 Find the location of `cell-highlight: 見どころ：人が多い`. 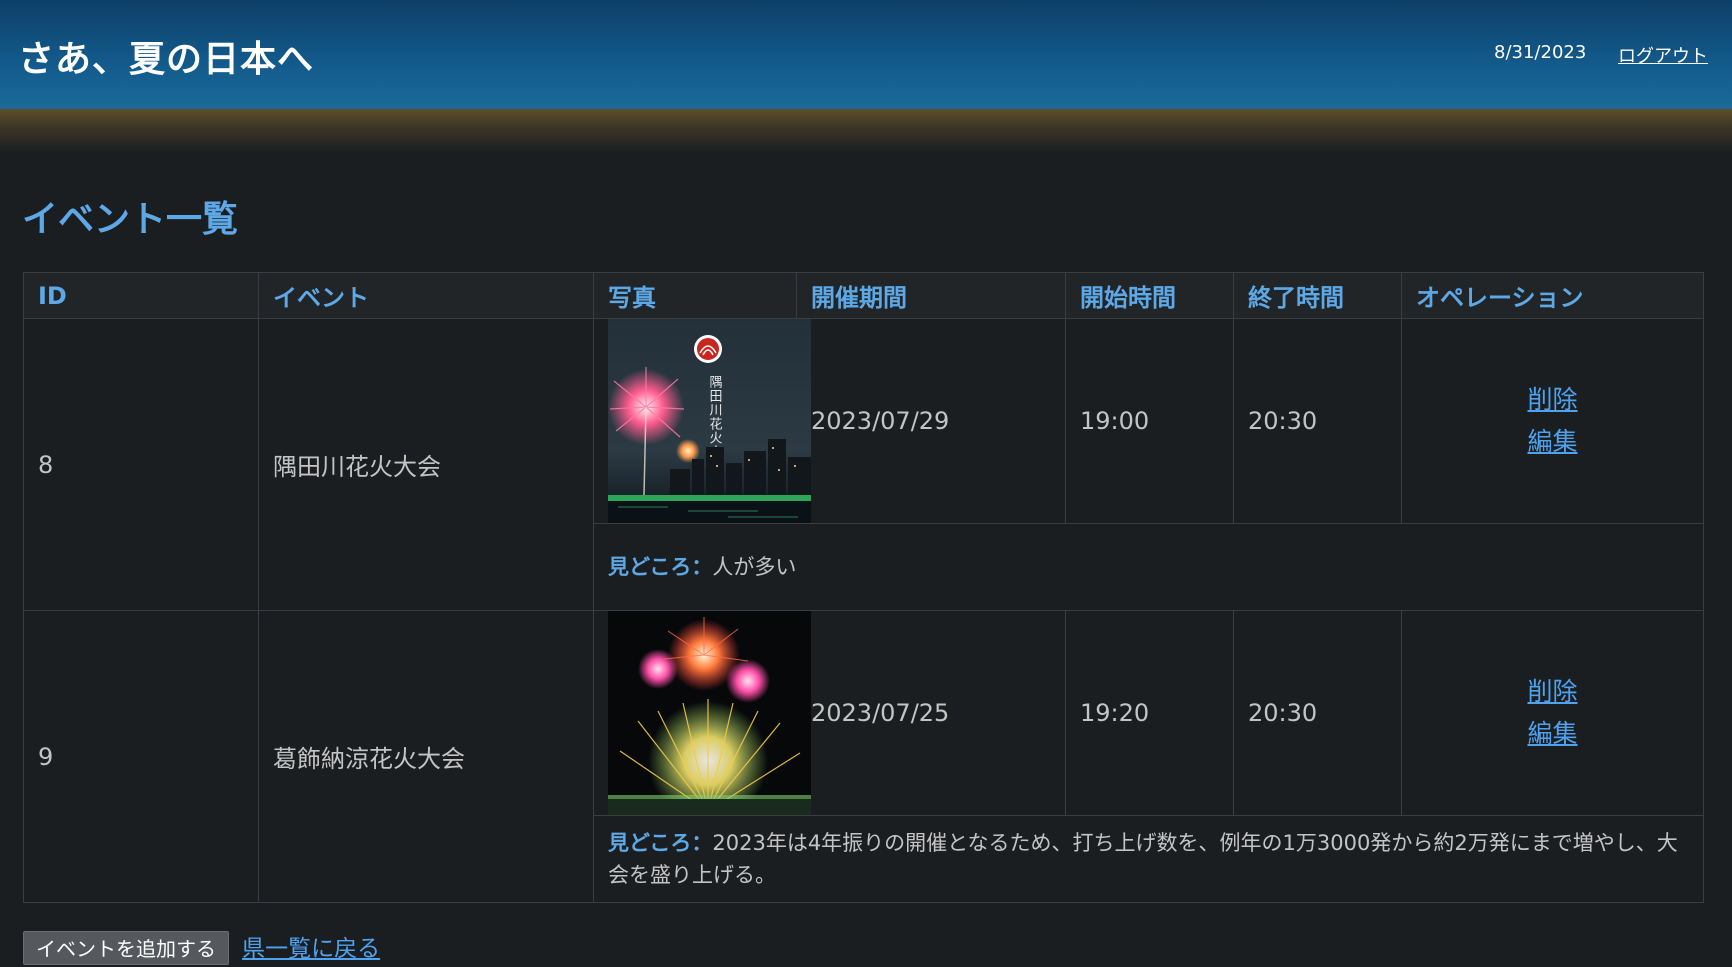

cell-highlight: 見どころ：人が多い is located at coordinates (1148, 567).